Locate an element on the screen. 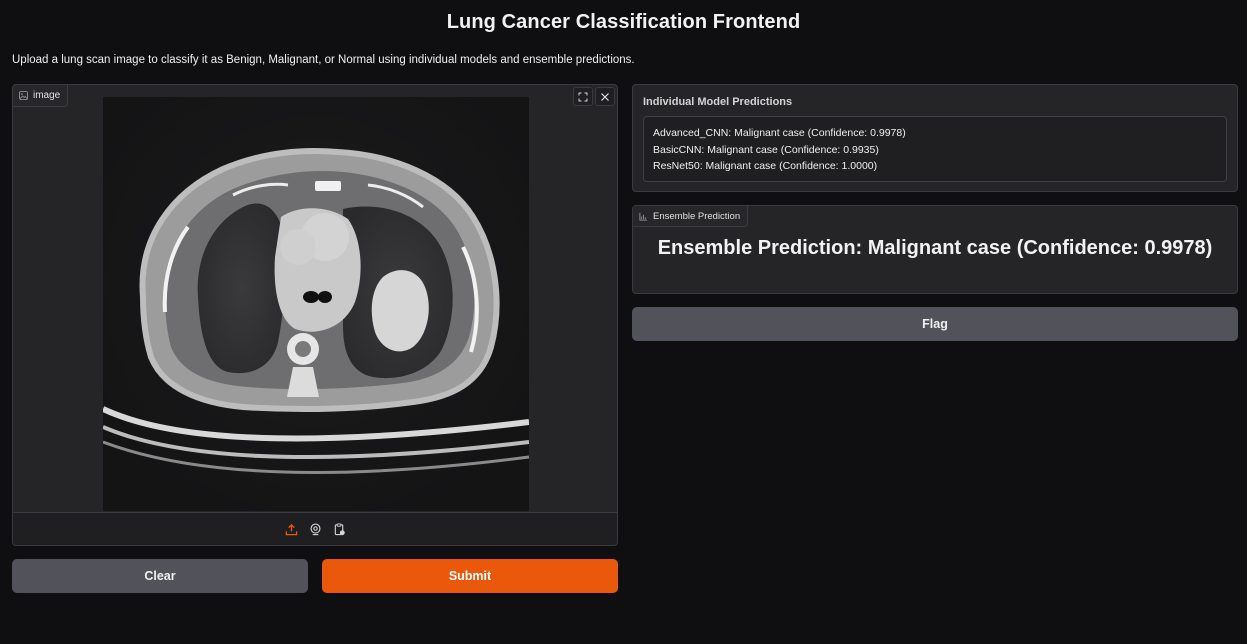 The image size is (1247, 644). webcam-icon is located at coordinates (315, 529).